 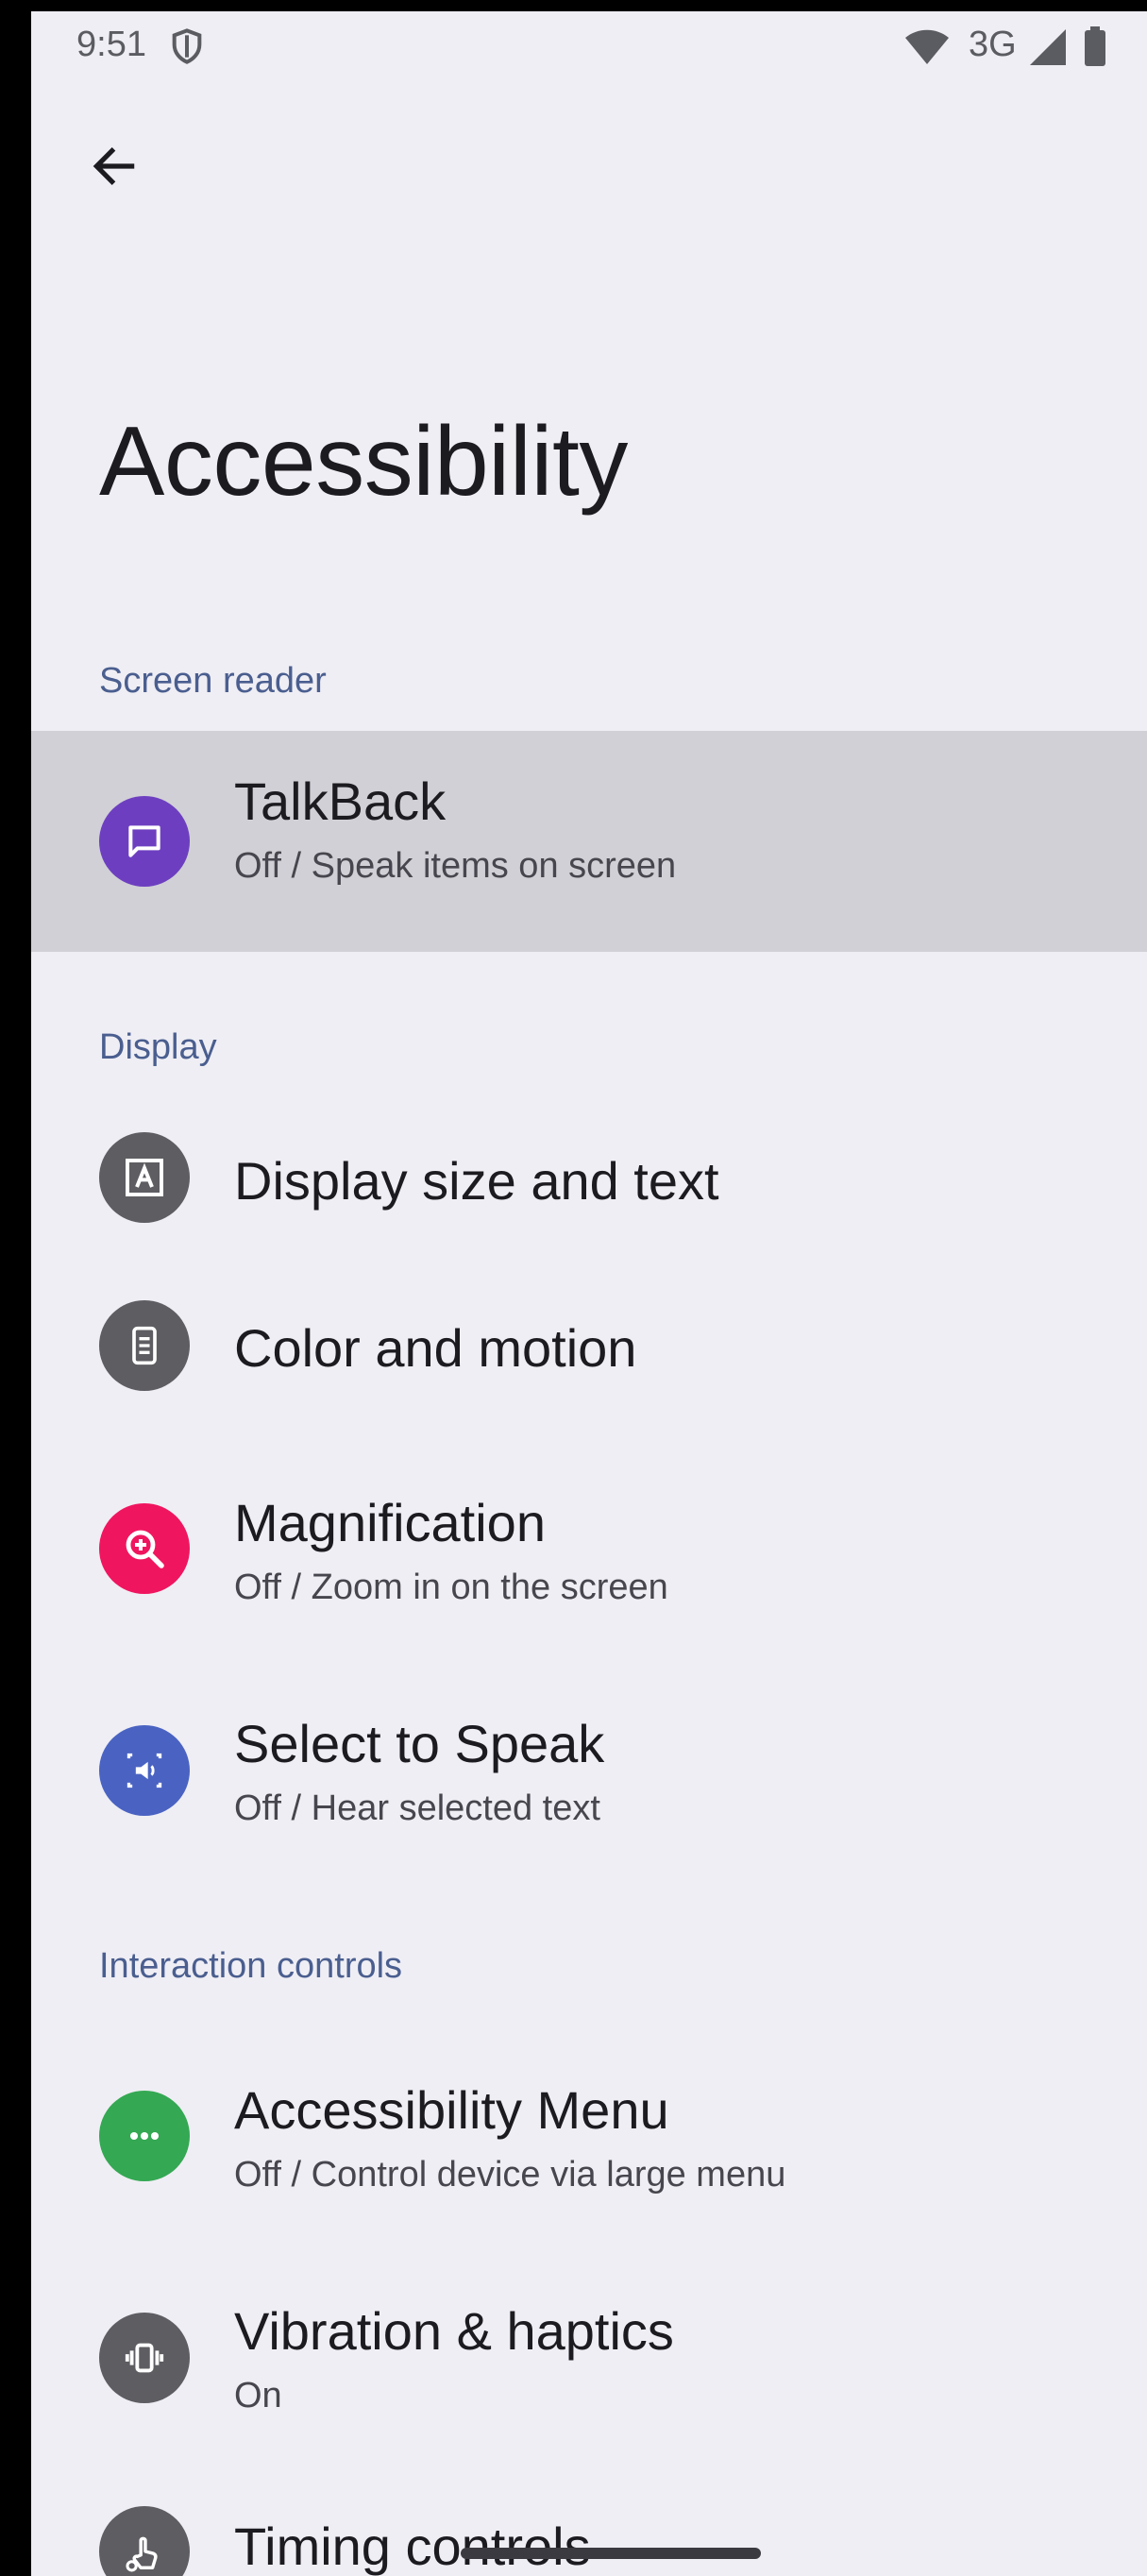 What do you see at coordinates (510, 2175) in the screenshot?
I see `setting-subtitle: Off / Control device via large menu` at bounding box center [510, 2175].